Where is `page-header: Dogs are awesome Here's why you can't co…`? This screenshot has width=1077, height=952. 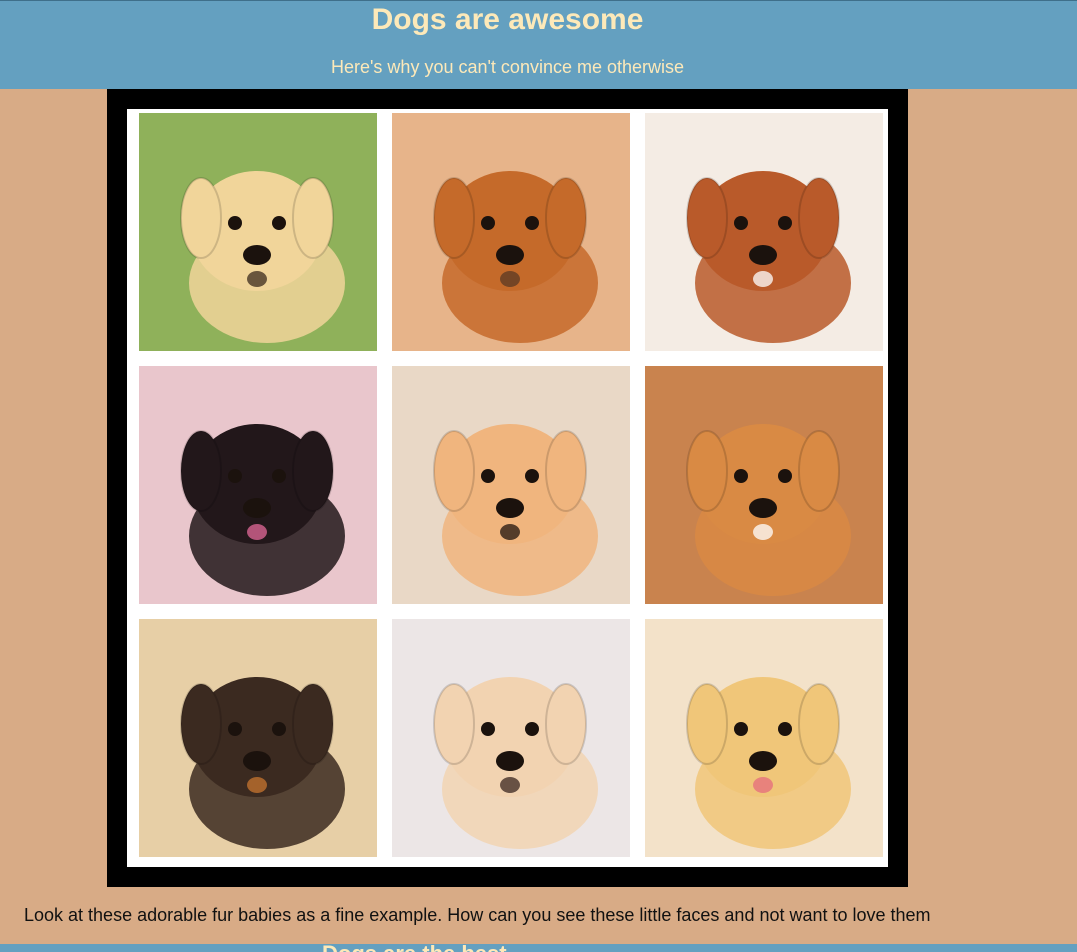
page-header: Dogs are awesome Here's why you can't co… is located at coordinates (538, 44).